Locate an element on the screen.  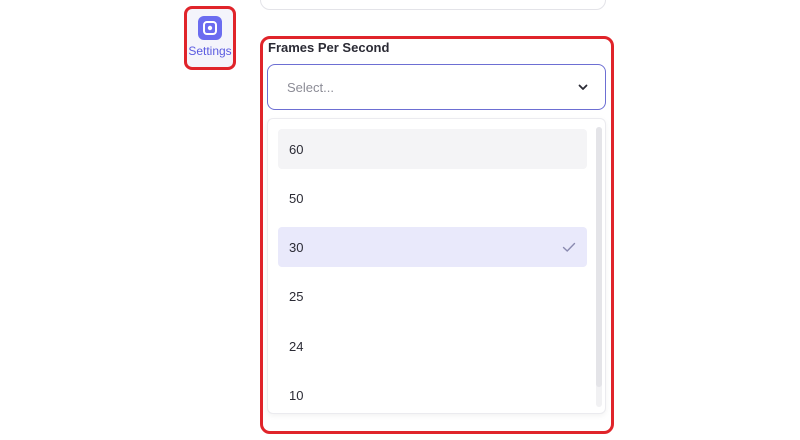
option-label: 10 is located at coordinates (296, 395).